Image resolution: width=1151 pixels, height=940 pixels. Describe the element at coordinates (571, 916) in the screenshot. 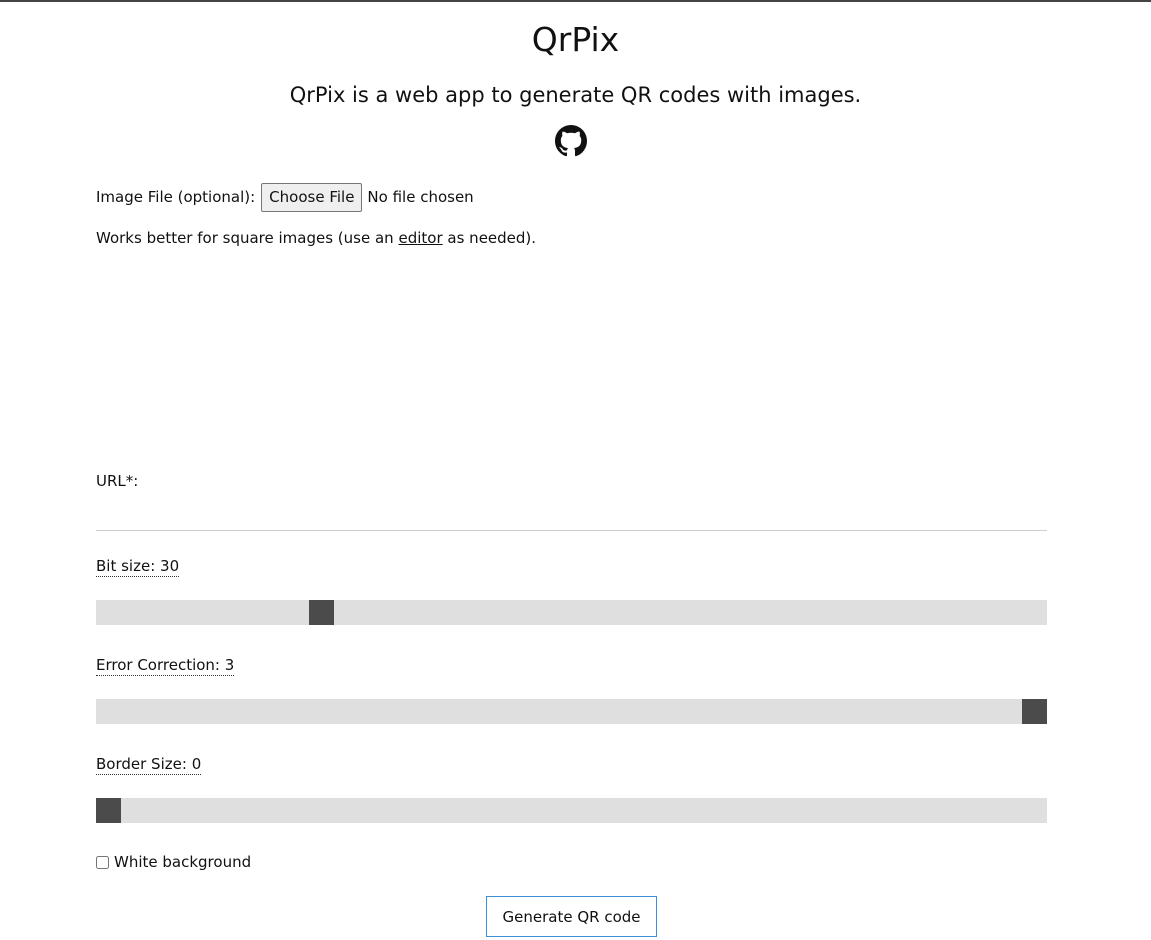

I see `generate-qr-button: Generate QR code` at that location.